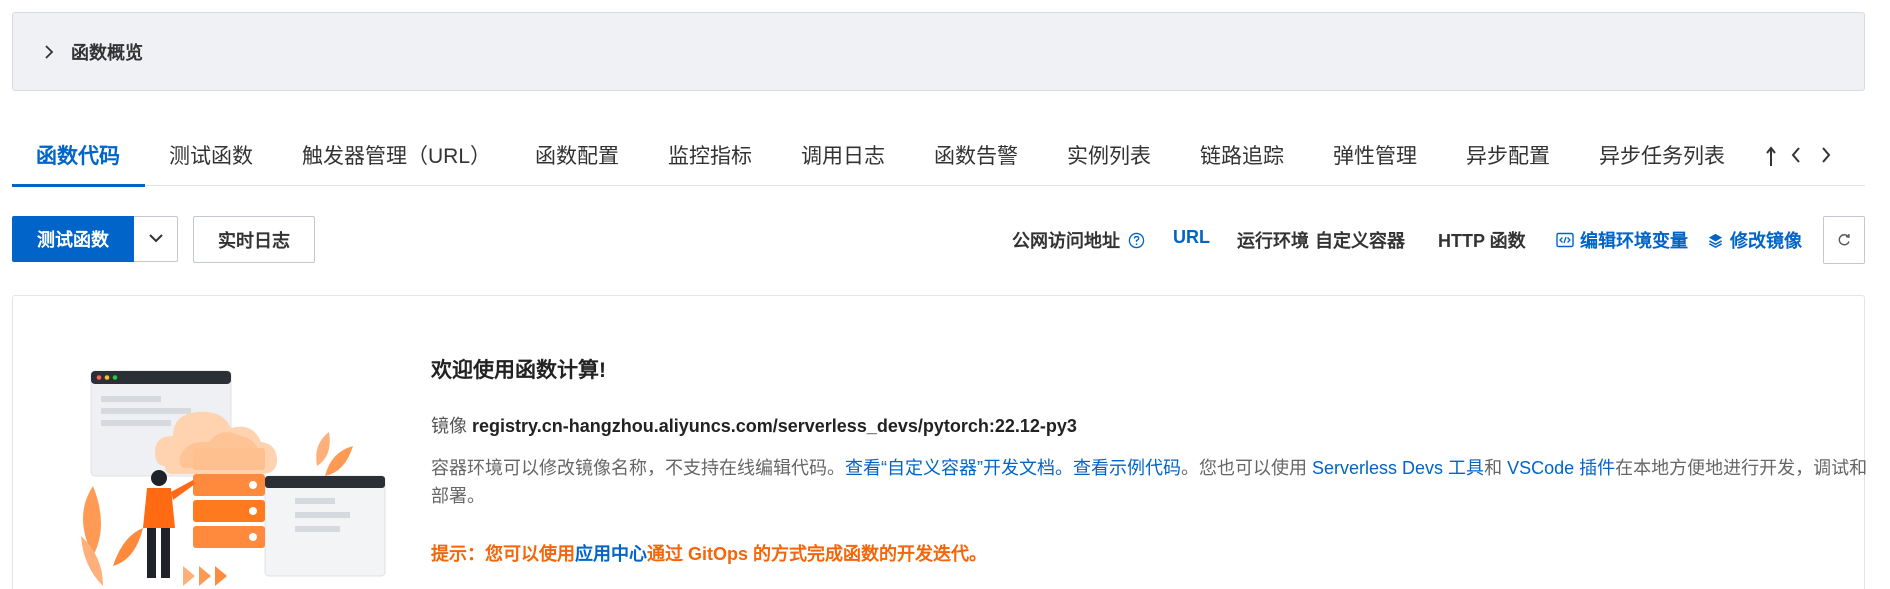  I want to click on layers-icon, so click(1715, 240).